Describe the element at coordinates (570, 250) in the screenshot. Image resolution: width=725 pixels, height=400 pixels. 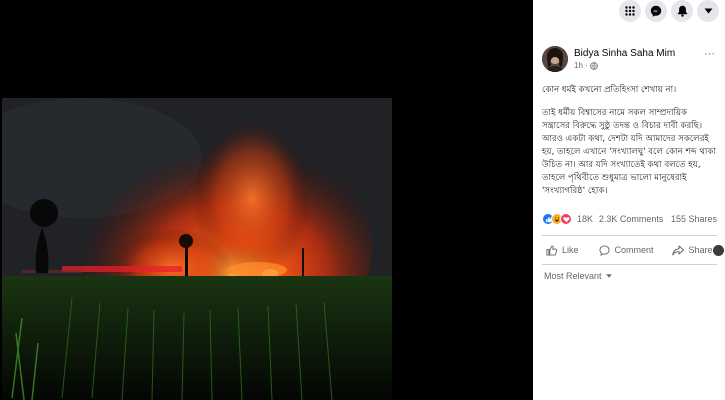
I see `like-label: Like` at that location.